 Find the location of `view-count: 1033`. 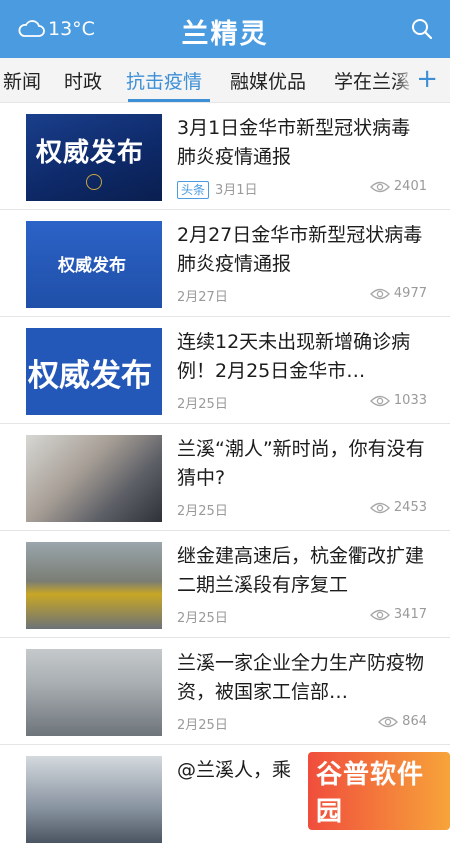

view-count: 1033 is located at coordinates (398, 400).